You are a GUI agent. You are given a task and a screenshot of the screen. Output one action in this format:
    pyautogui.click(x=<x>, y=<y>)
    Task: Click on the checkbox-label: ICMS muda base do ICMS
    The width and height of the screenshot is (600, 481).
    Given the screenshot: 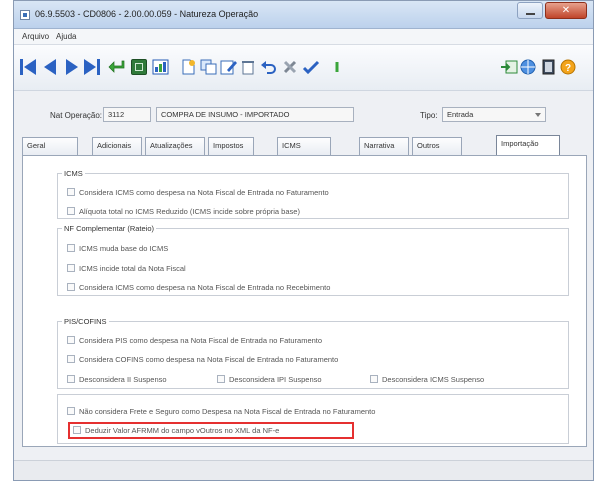 What is the action you would take?
    pyautogui.click(x=124, y=248)
    